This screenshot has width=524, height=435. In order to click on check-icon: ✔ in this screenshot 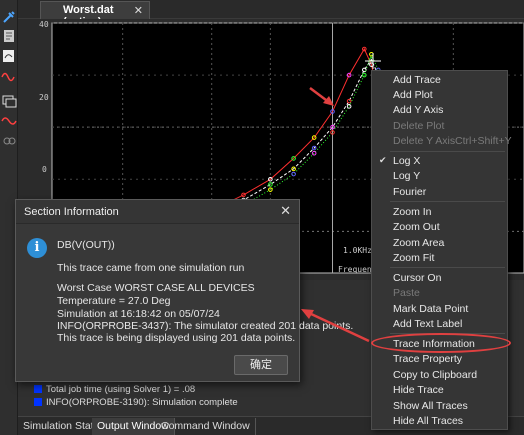, I will do `click(383, 160)`.